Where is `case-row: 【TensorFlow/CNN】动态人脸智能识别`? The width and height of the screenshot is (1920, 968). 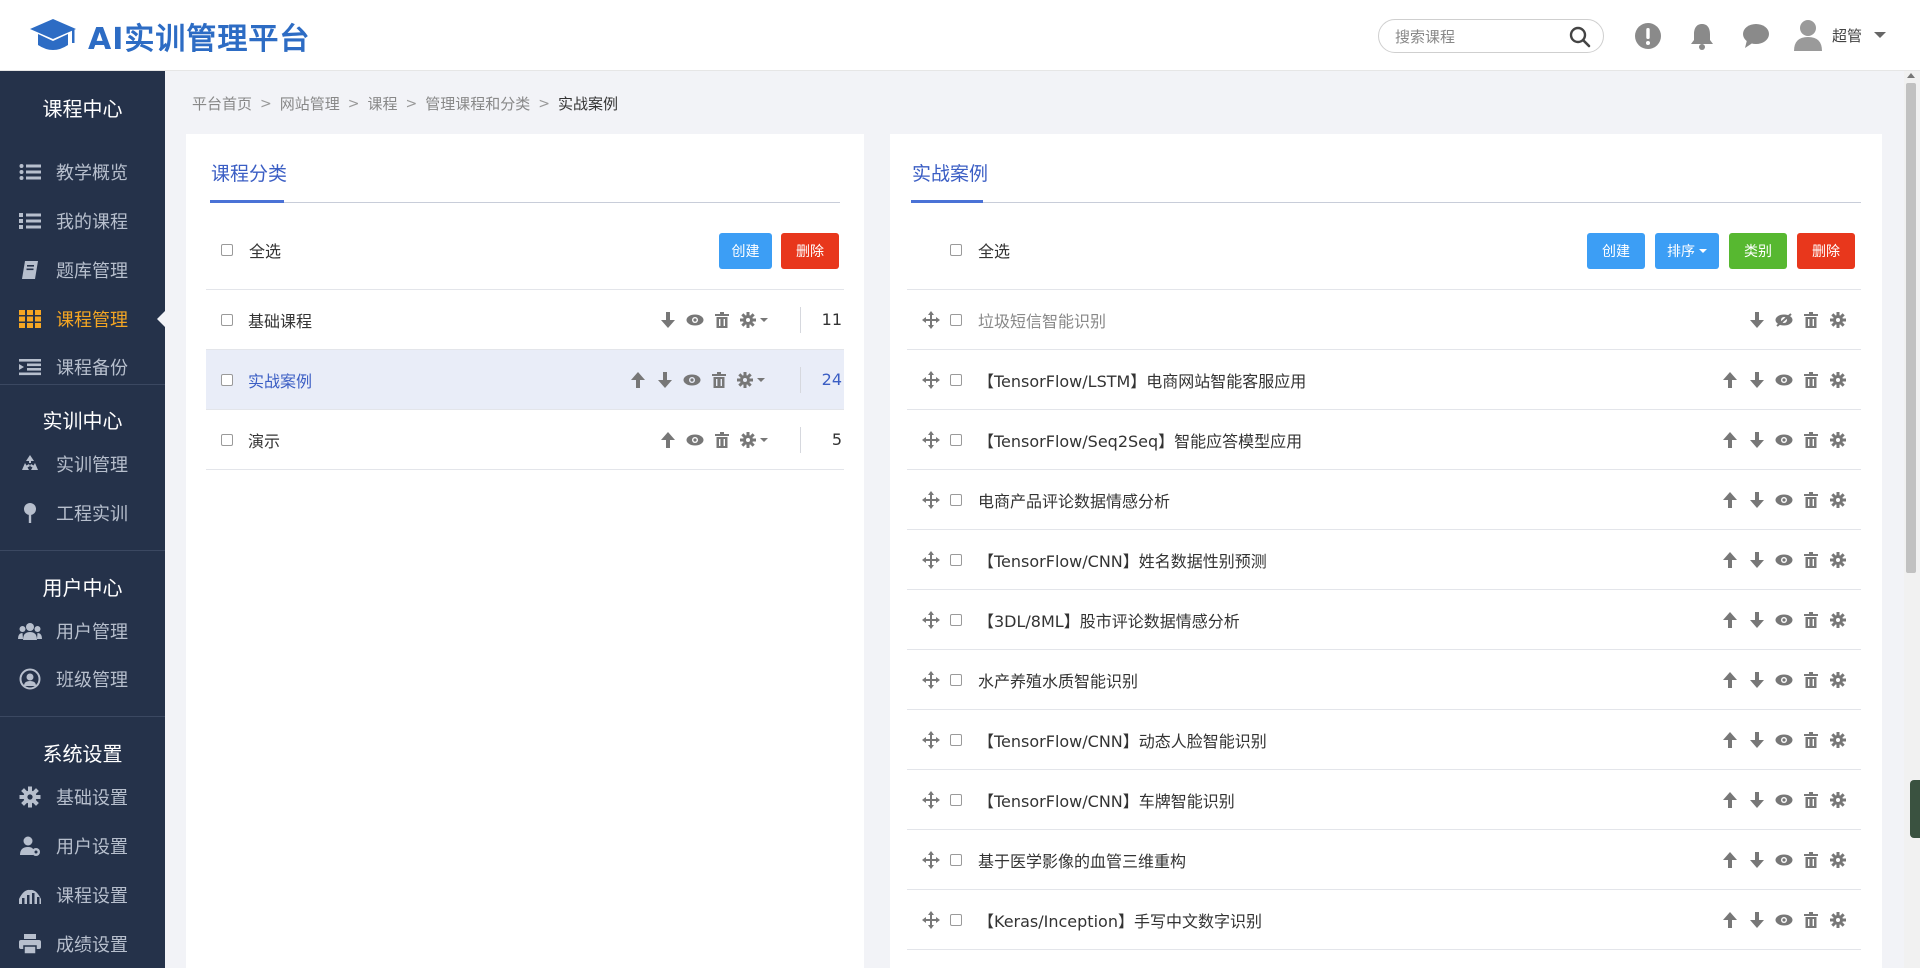
case-row: 【TensorFlow/CNN】动态人脸智能识别 is located at coordinates (1384, 740).